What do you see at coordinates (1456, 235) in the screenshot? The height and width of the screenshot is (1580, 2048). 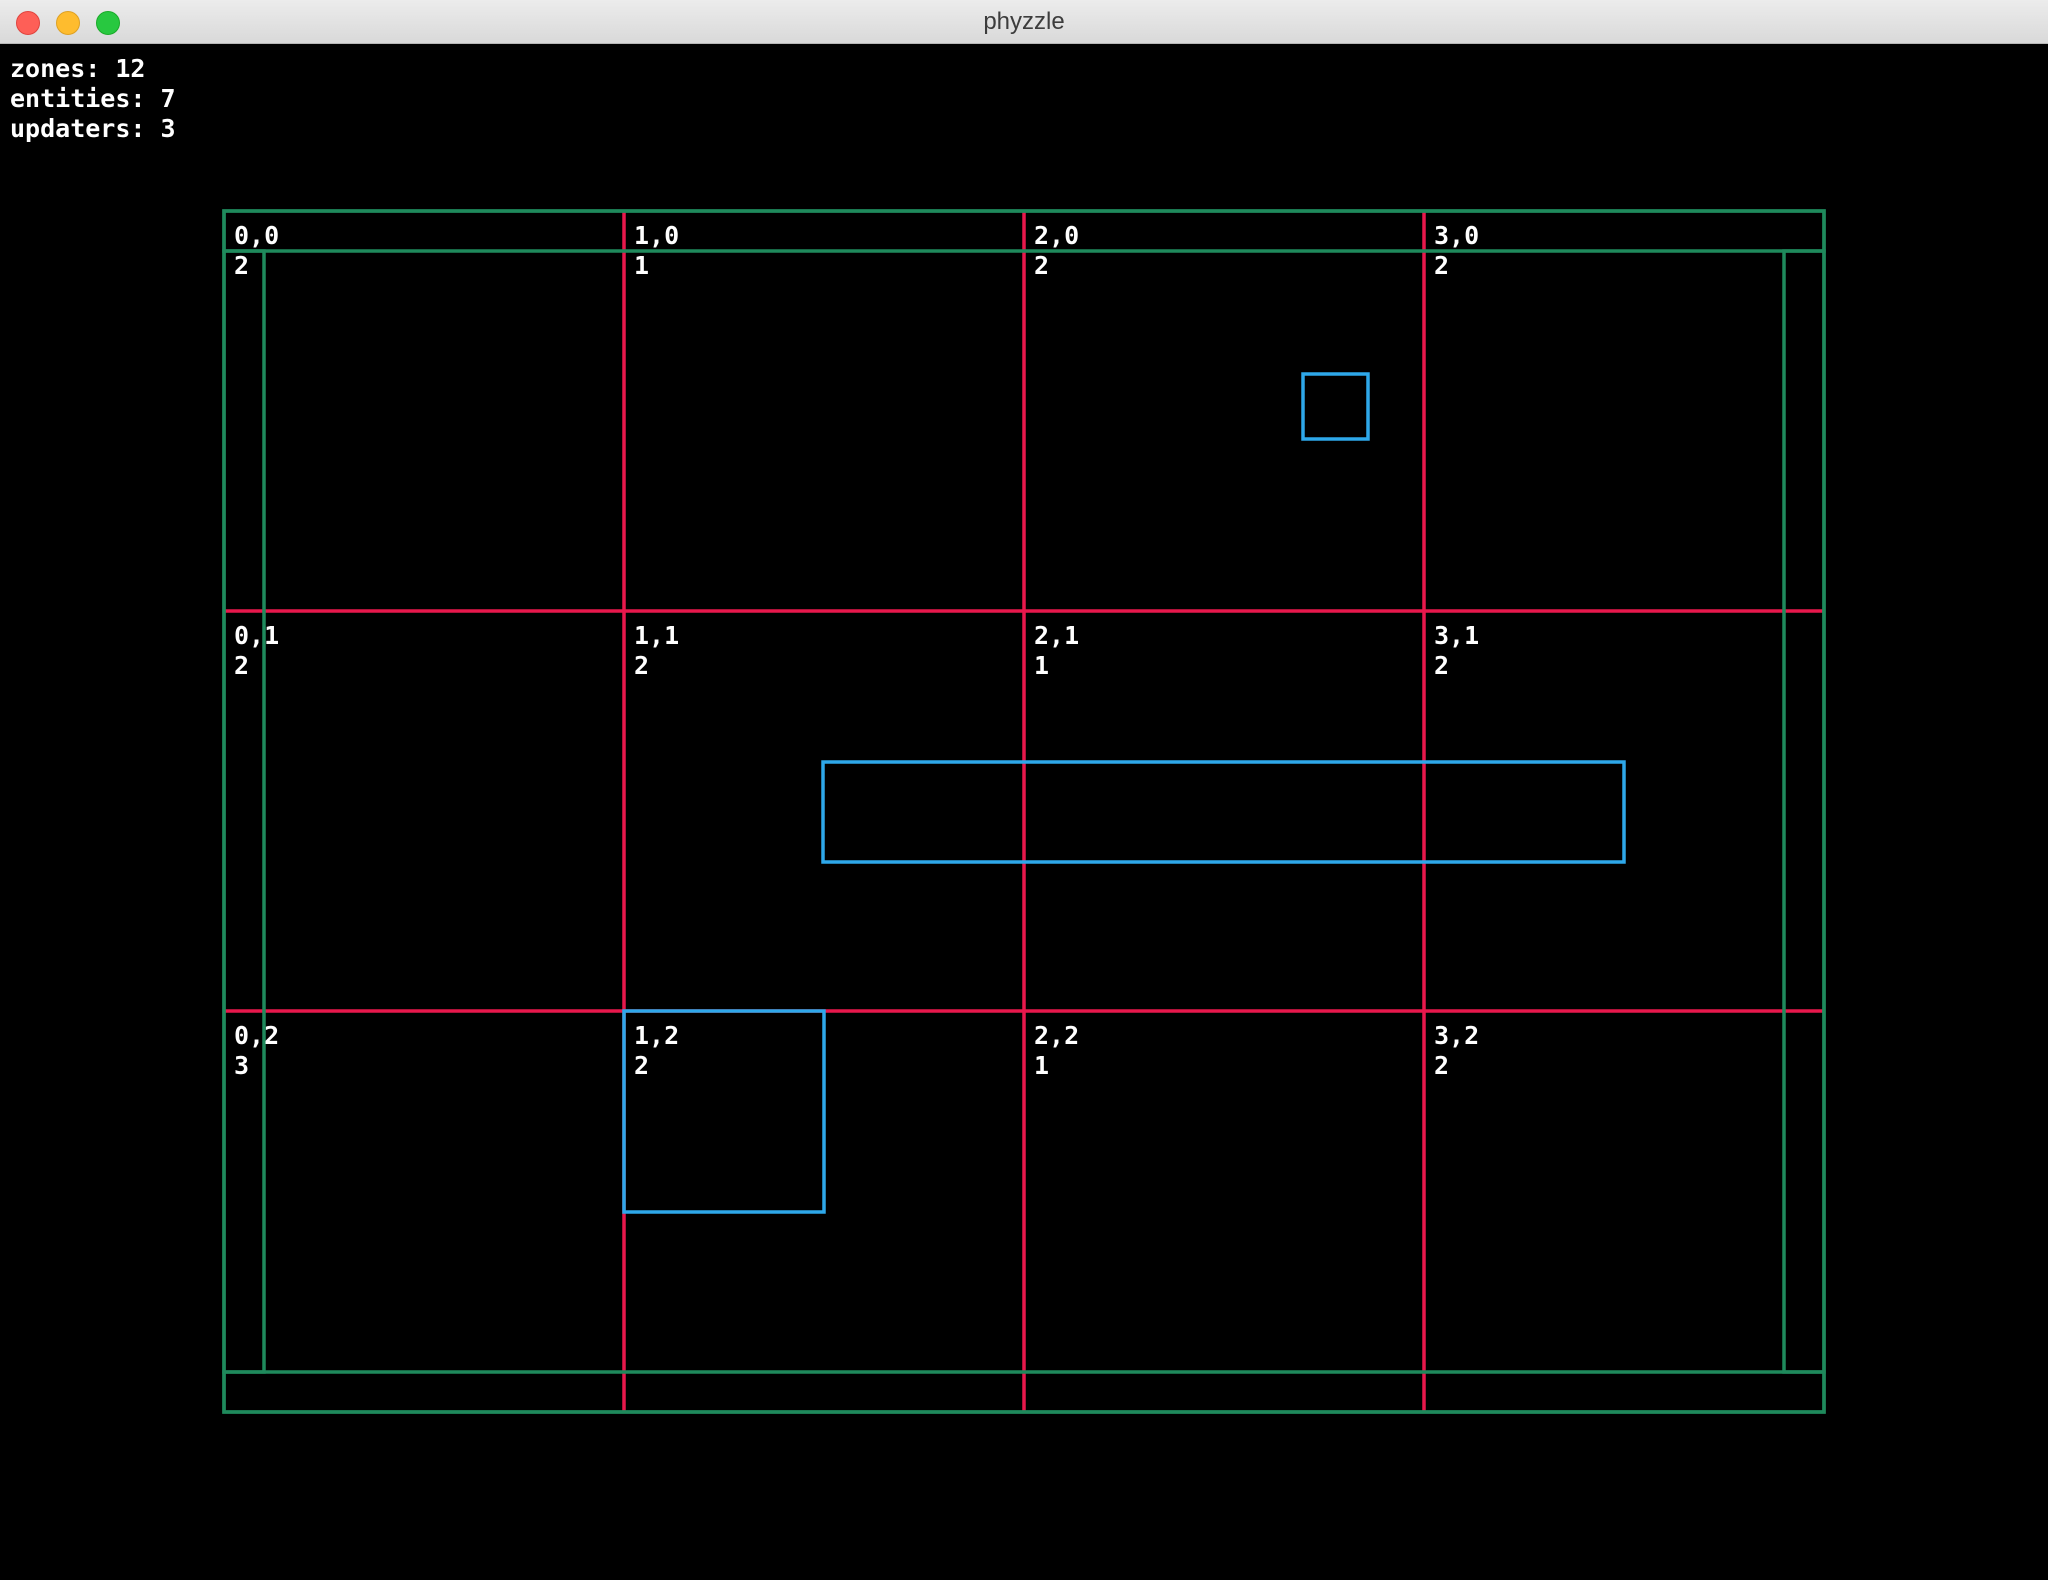 I see `zone-coord-label: 3,0` at bounding box center [1456, 235].